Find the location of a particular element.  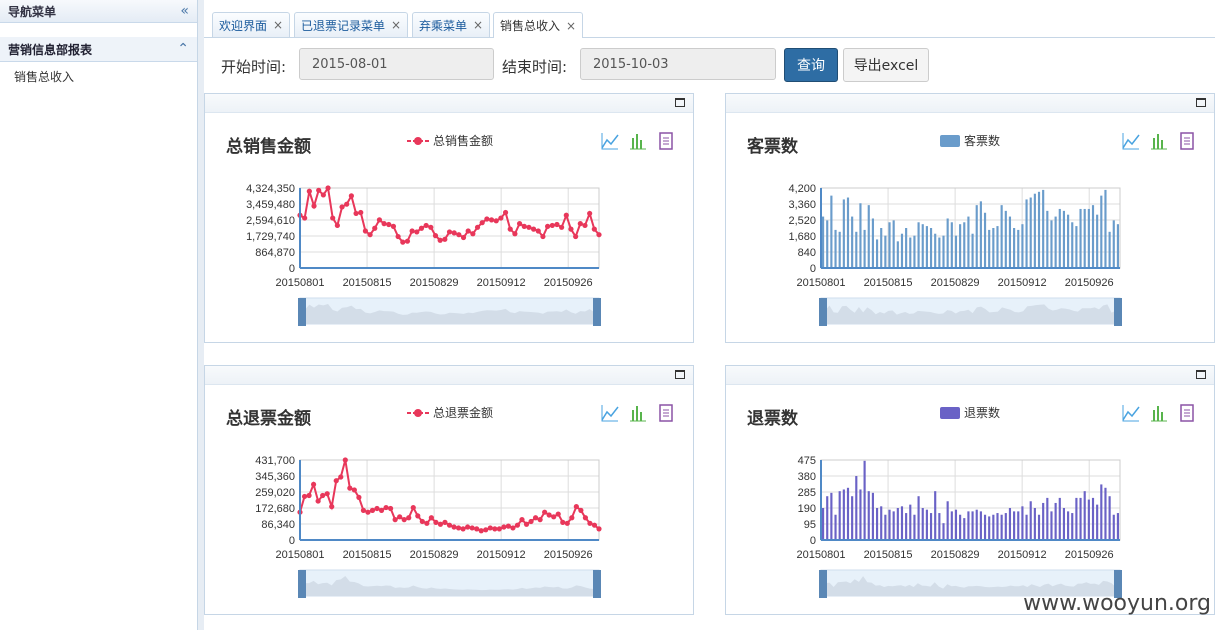

section-header: 营销信息部报表 ⌃ is located at coordinates (98, 49).